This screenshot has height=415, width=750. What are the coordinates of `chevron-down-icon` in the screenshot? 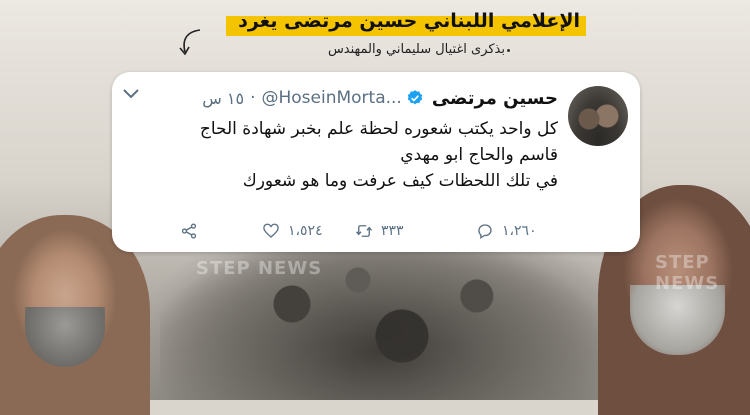 It's located at (131, 94).